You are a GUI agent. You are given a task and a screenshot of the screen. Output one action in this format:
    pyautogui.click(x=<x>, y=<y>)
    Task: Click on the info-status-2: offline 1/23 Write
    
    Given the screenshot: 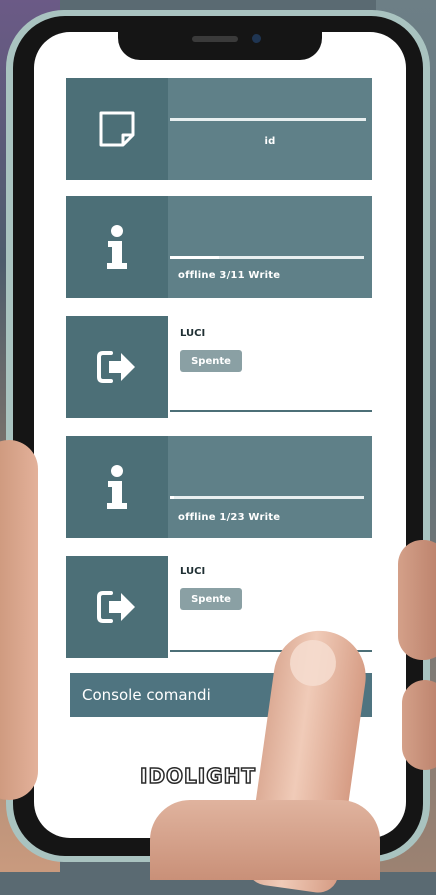 What is the action you would take?
    pyautogui.click(x=229, y=517)
    